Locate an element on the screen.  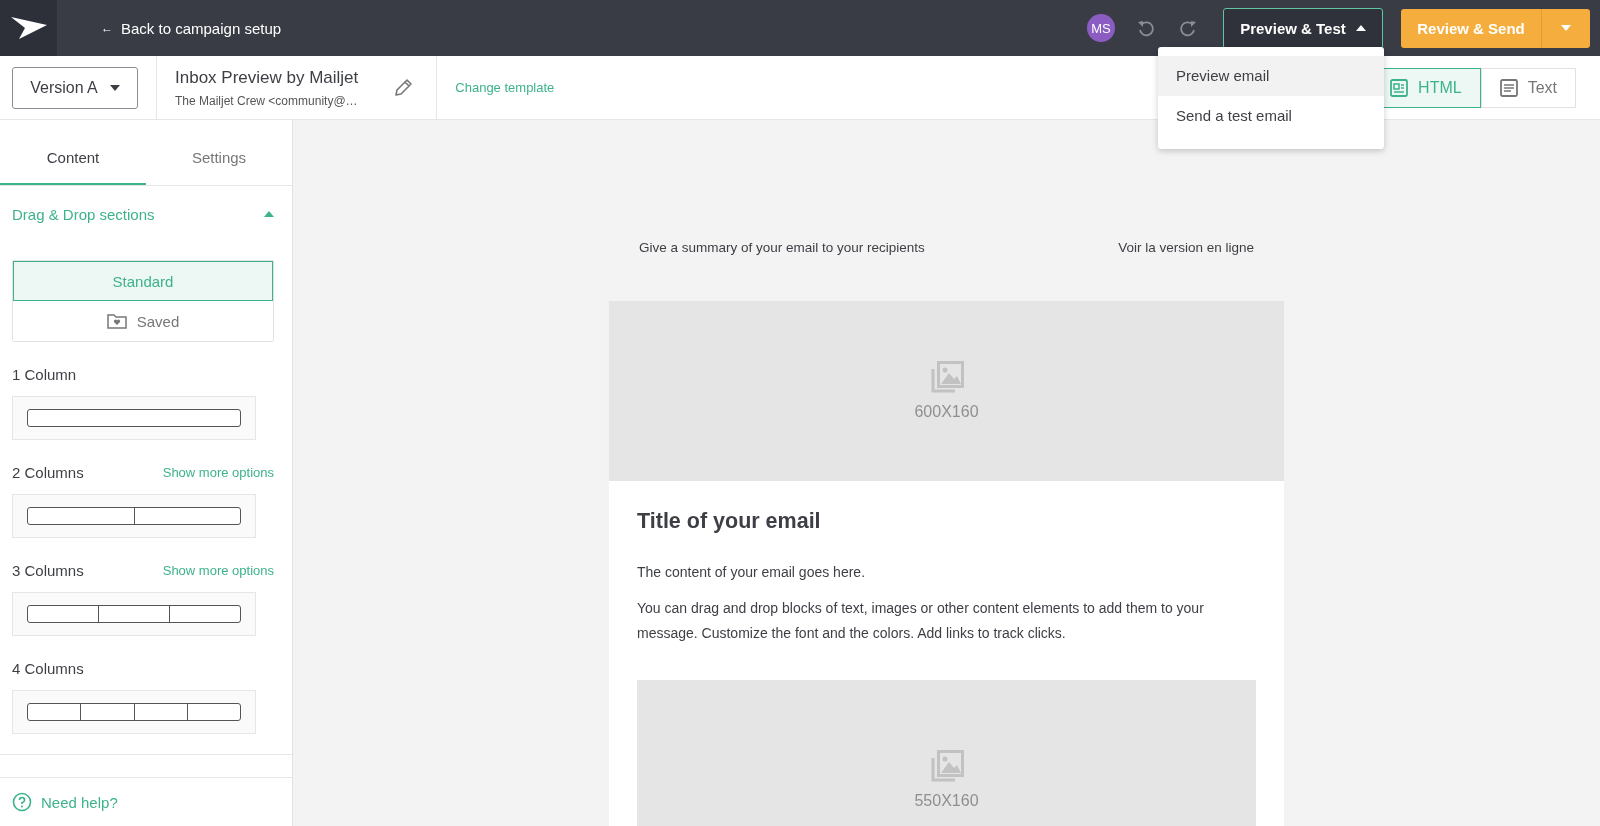
send-options-button is located at coordinates (1565, 28).